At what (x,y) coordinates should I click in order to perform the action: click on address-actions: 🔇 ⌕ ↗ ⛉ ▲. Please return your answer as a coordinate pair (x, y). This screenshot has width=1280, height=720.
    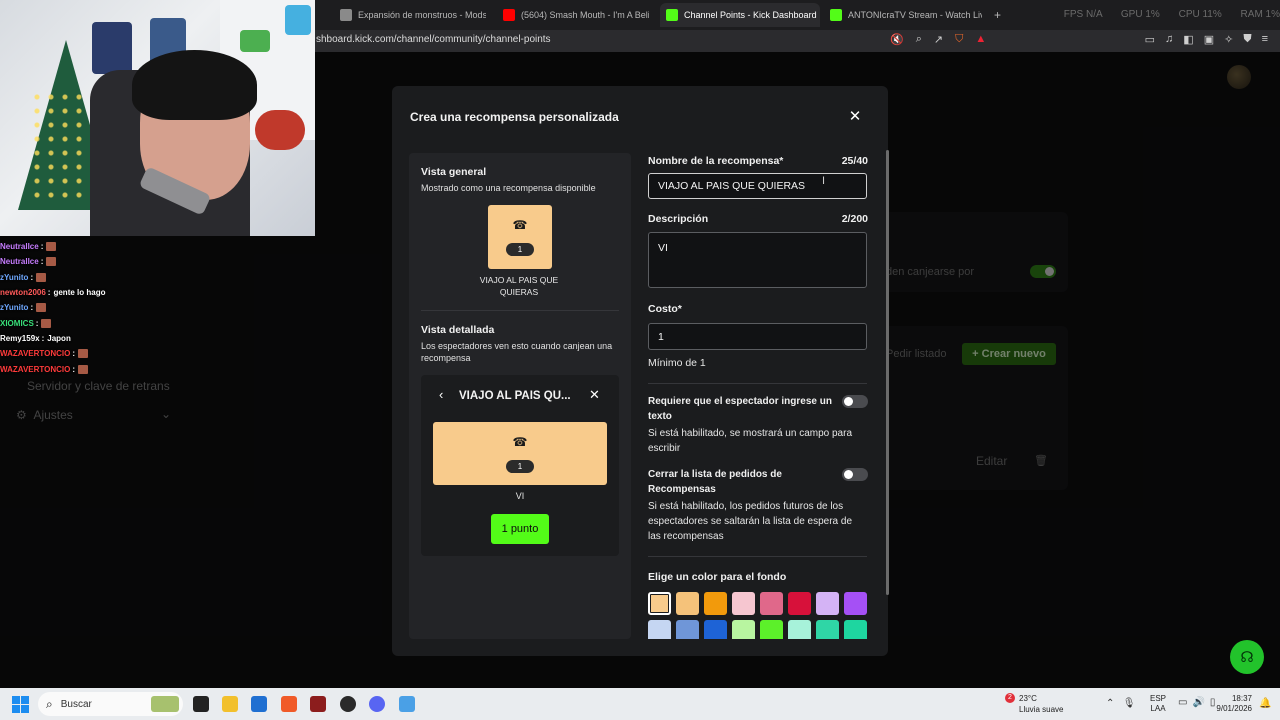
    Looking at the image, I should click on (938, 39).